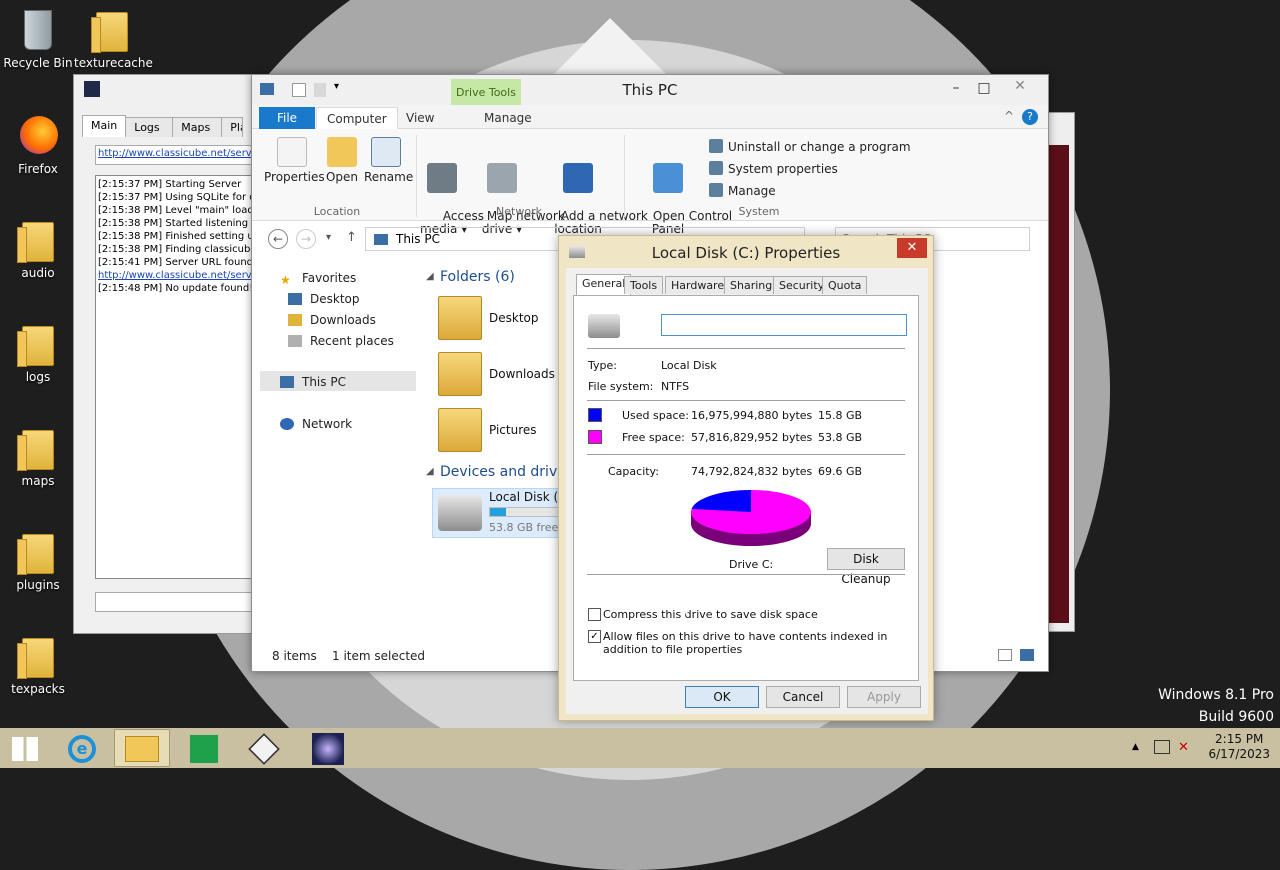 This screenshot has height=870, width=1280. Describe the element at coordinates (39, 135) in the screenshot. I see `firefox-icon` at that location.